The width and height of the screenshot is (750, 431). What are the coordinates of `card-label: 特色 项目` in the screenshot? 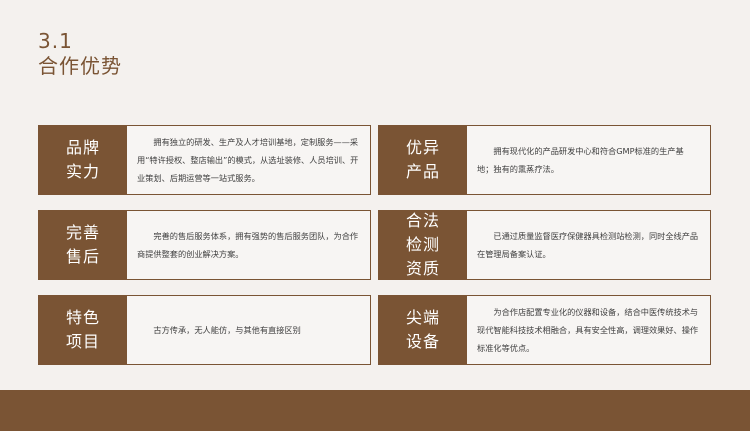 It's located at (82, 329).